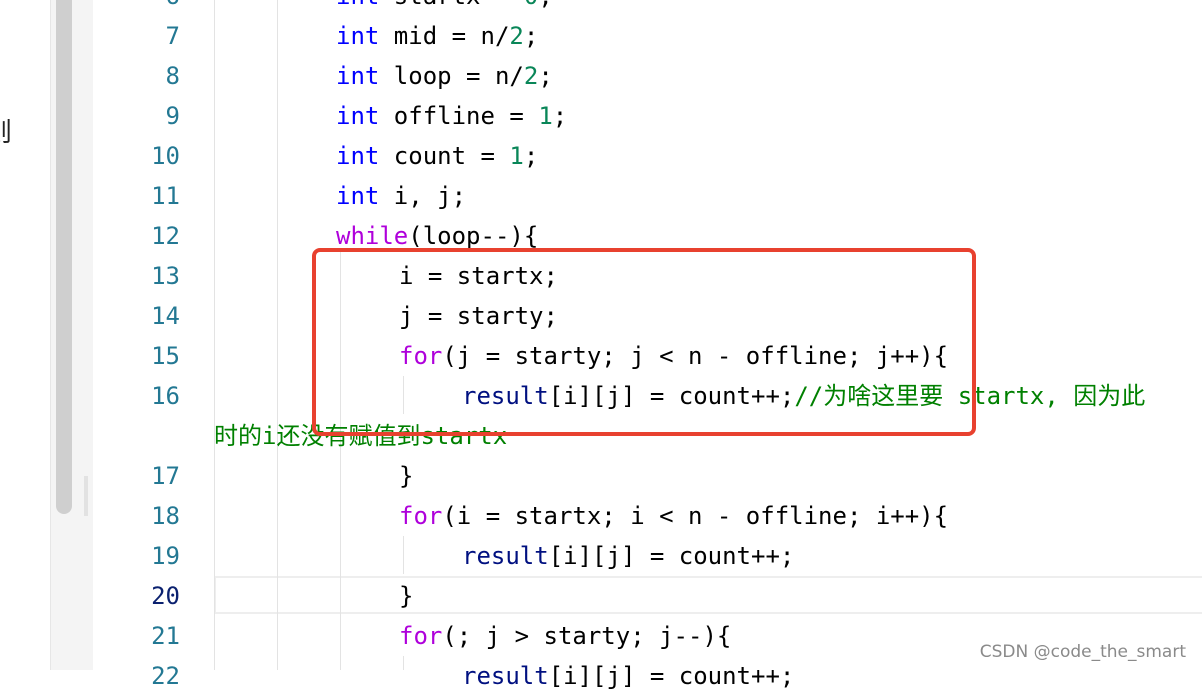  I want to click on code-line: int mid = n/2;, so click(437, 36).